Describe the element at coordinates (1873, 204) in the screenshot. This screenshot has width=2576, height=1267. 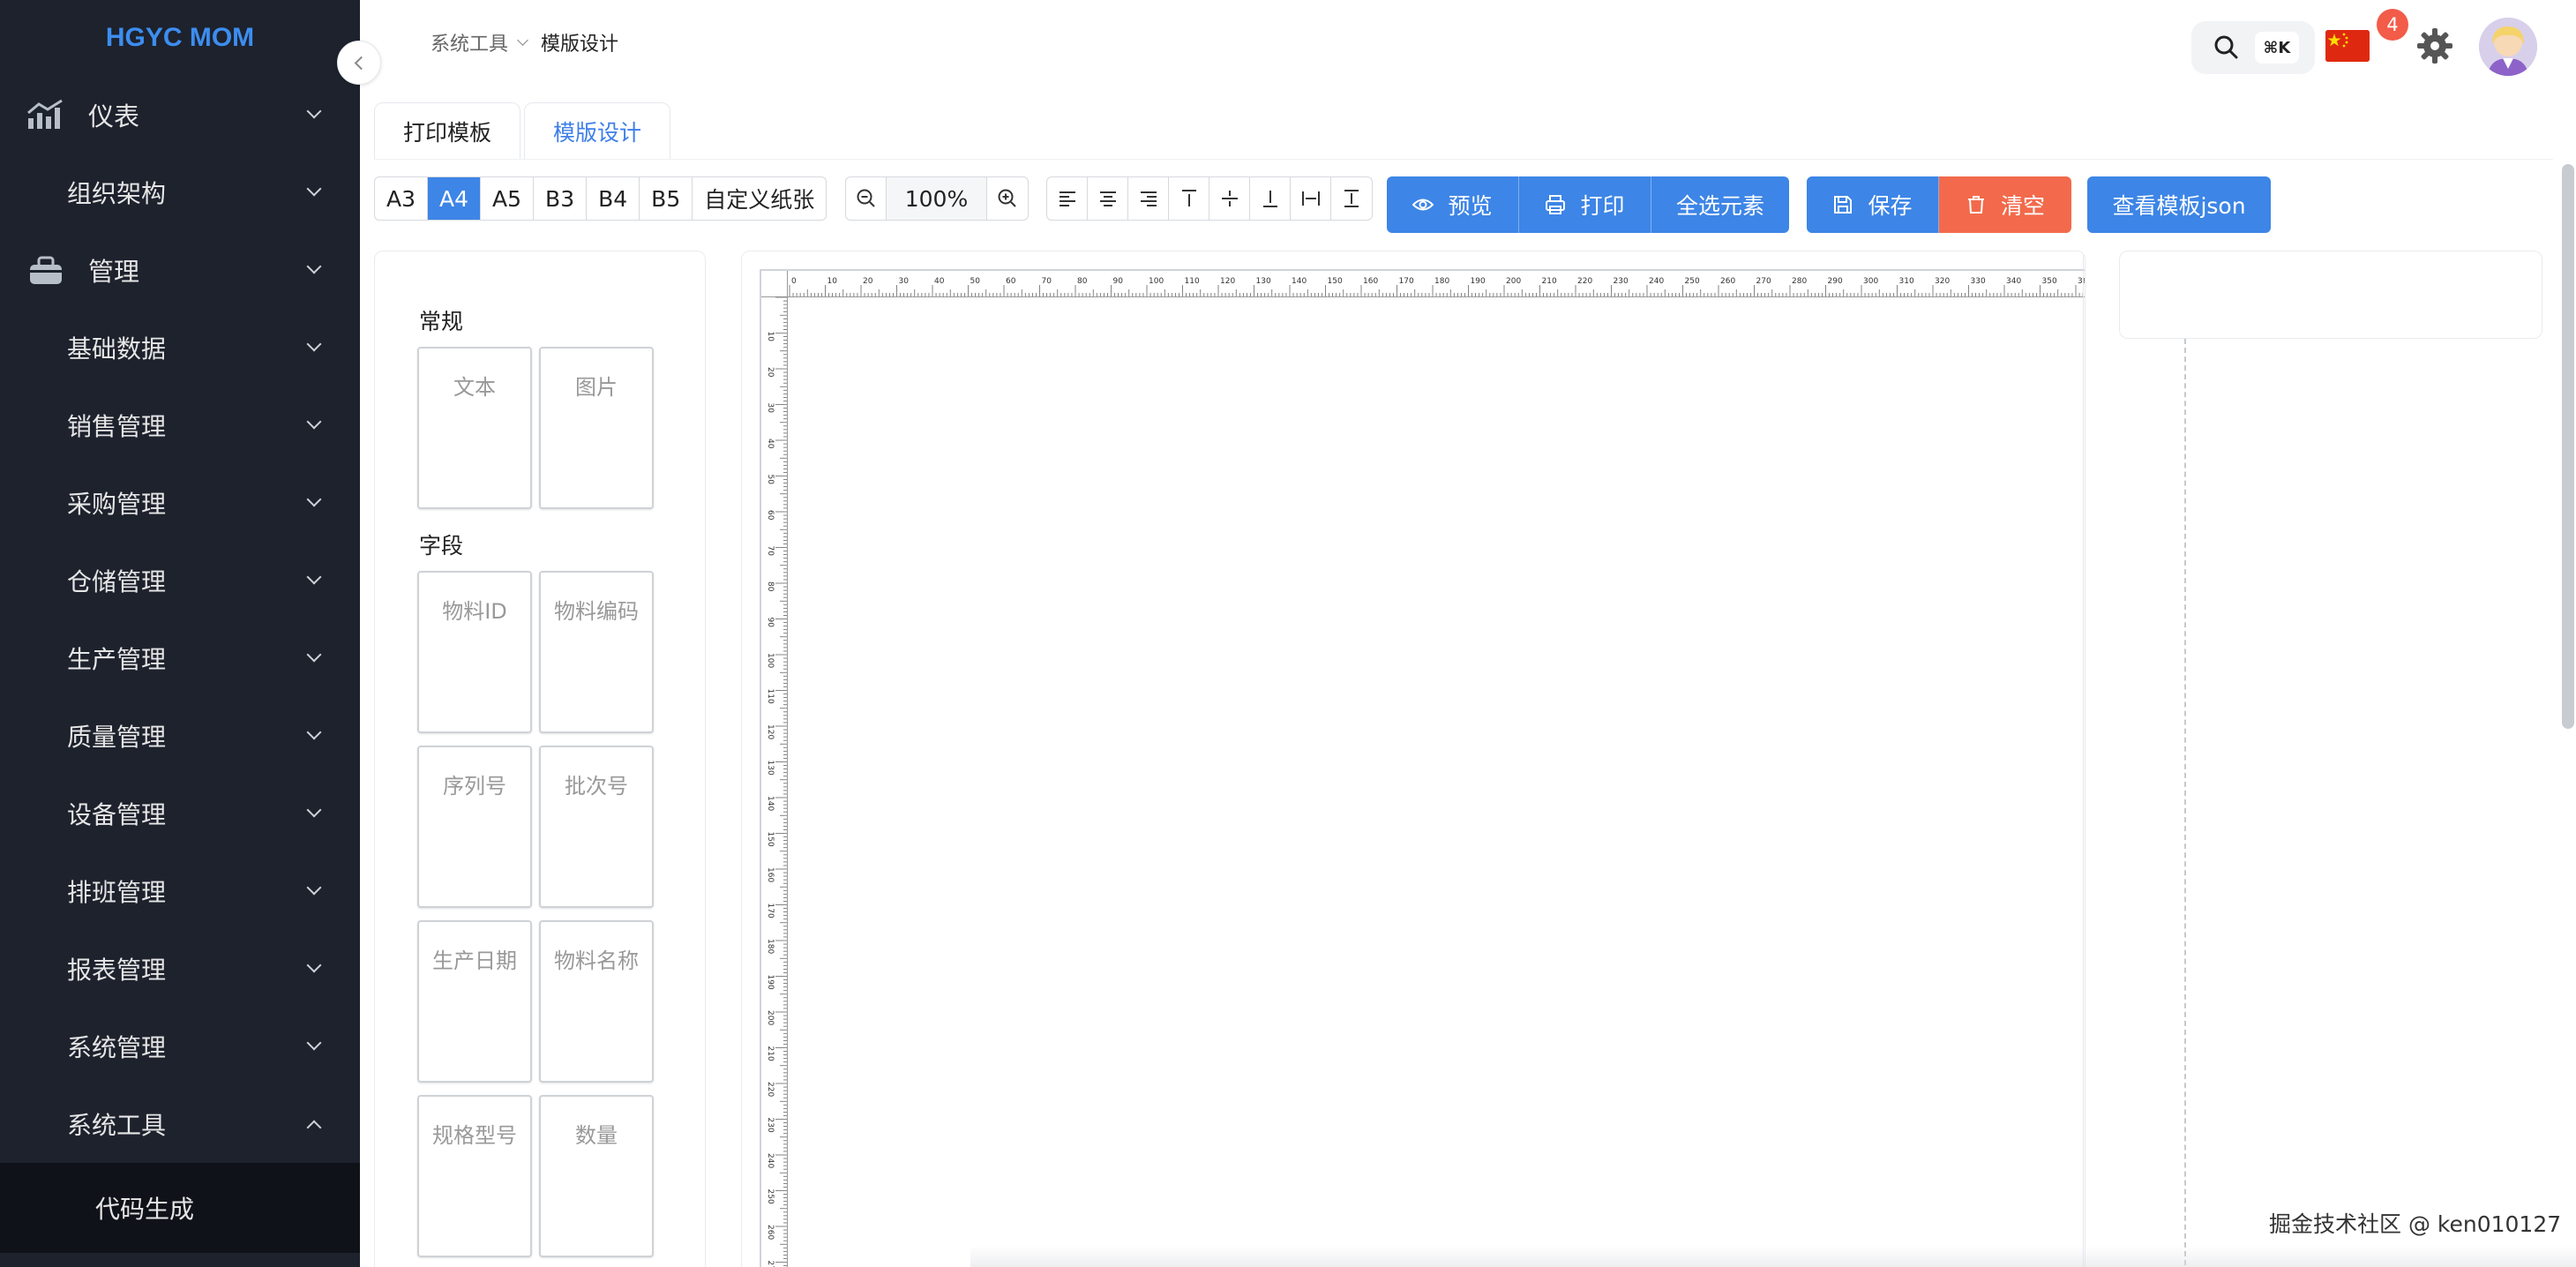
I see `save-button: 保存` at that location.